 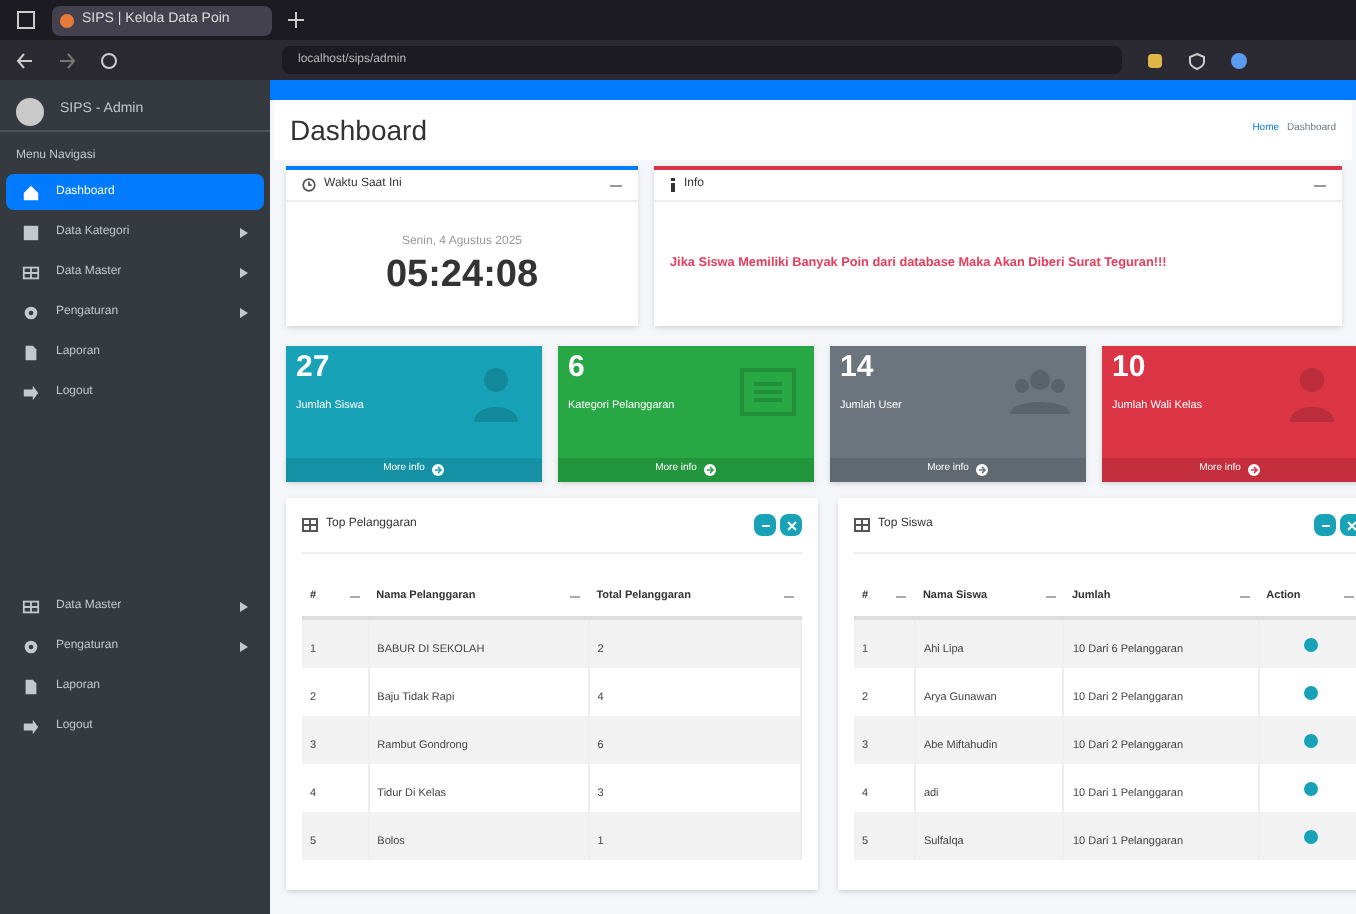 I want to click on page-title: Dashboard, so click(x=358, y=130).